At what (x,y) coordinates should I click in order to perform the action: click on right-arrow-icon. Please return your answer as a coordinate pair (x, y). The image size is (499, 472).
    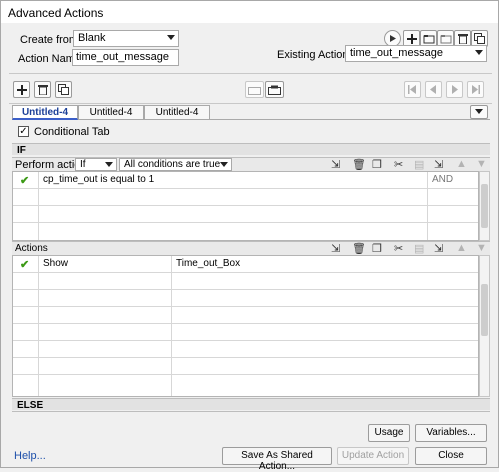
    Looking at the image, I should click on (455, 89).